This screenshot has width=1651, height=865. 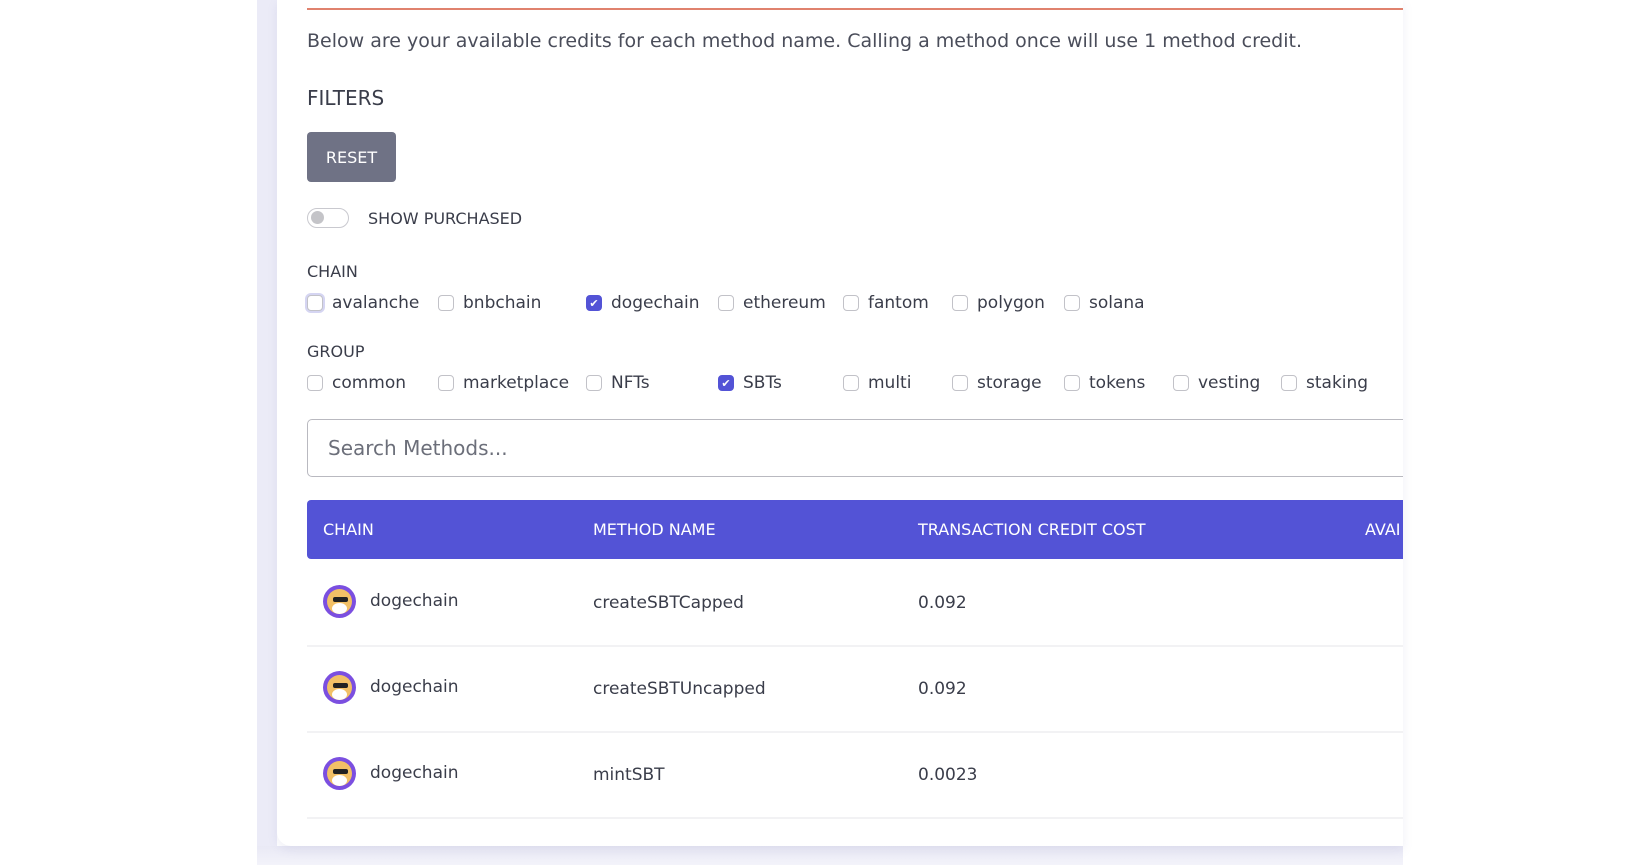 What do you see at coordinates (855, 9) in the screenshot?
I see `divider` at bounding box center [855, 9].